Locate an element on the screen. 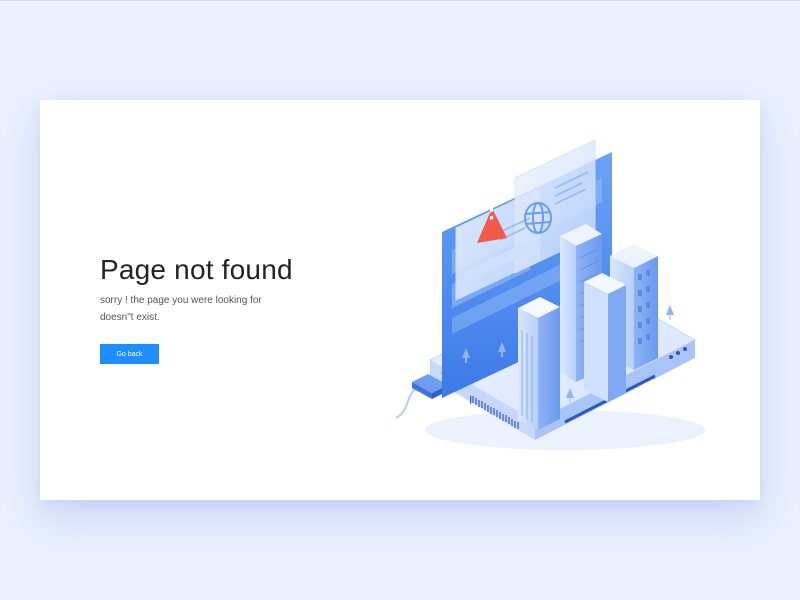 This screenshot has height=600, width=800. go-back-button: Go back is located at coordinates (129, 354).